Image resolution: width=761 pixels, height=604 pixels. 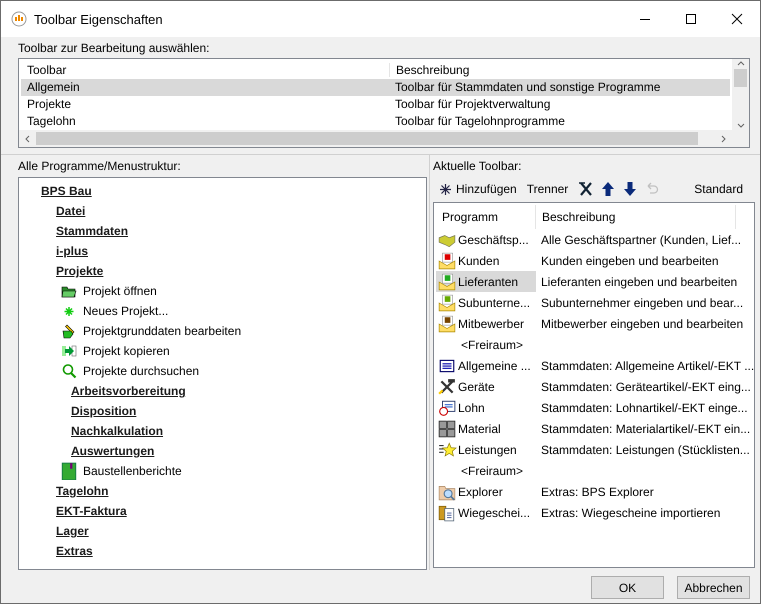 I want to click on program-cell: Mitbewerber, so click(x=486, y=323).